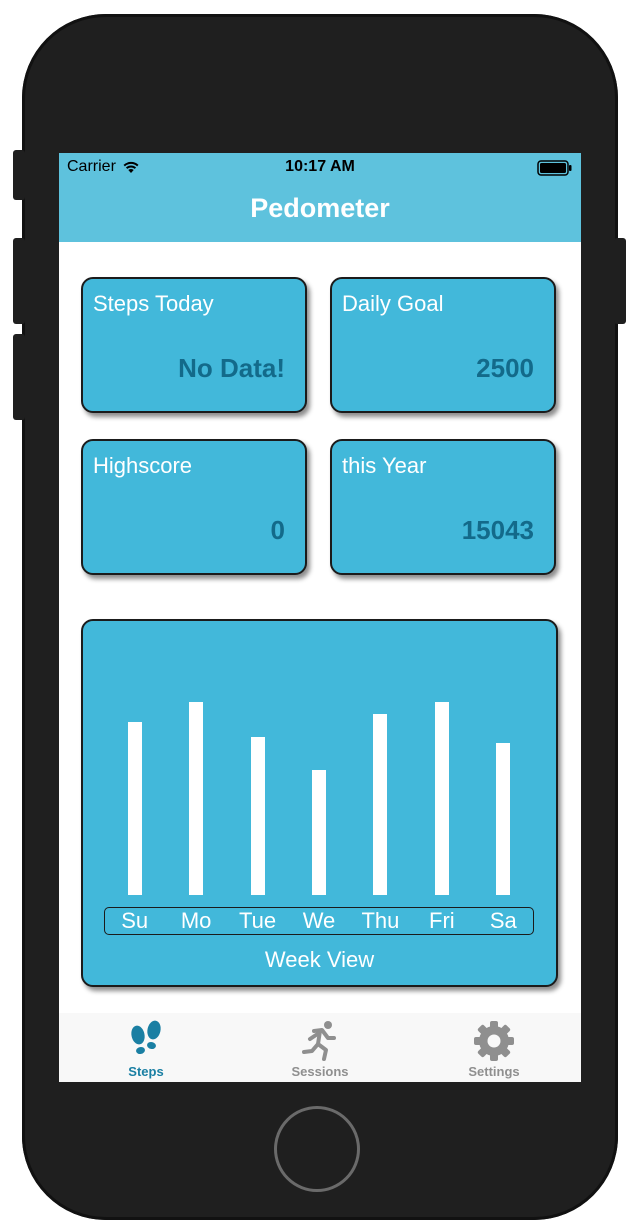 The image size is (630, 1230). What do you see at coordinates (194, 345) in the screenshot?
I see `steps-today-card: Steps Today No Data!` at bounding box center [194, 345].